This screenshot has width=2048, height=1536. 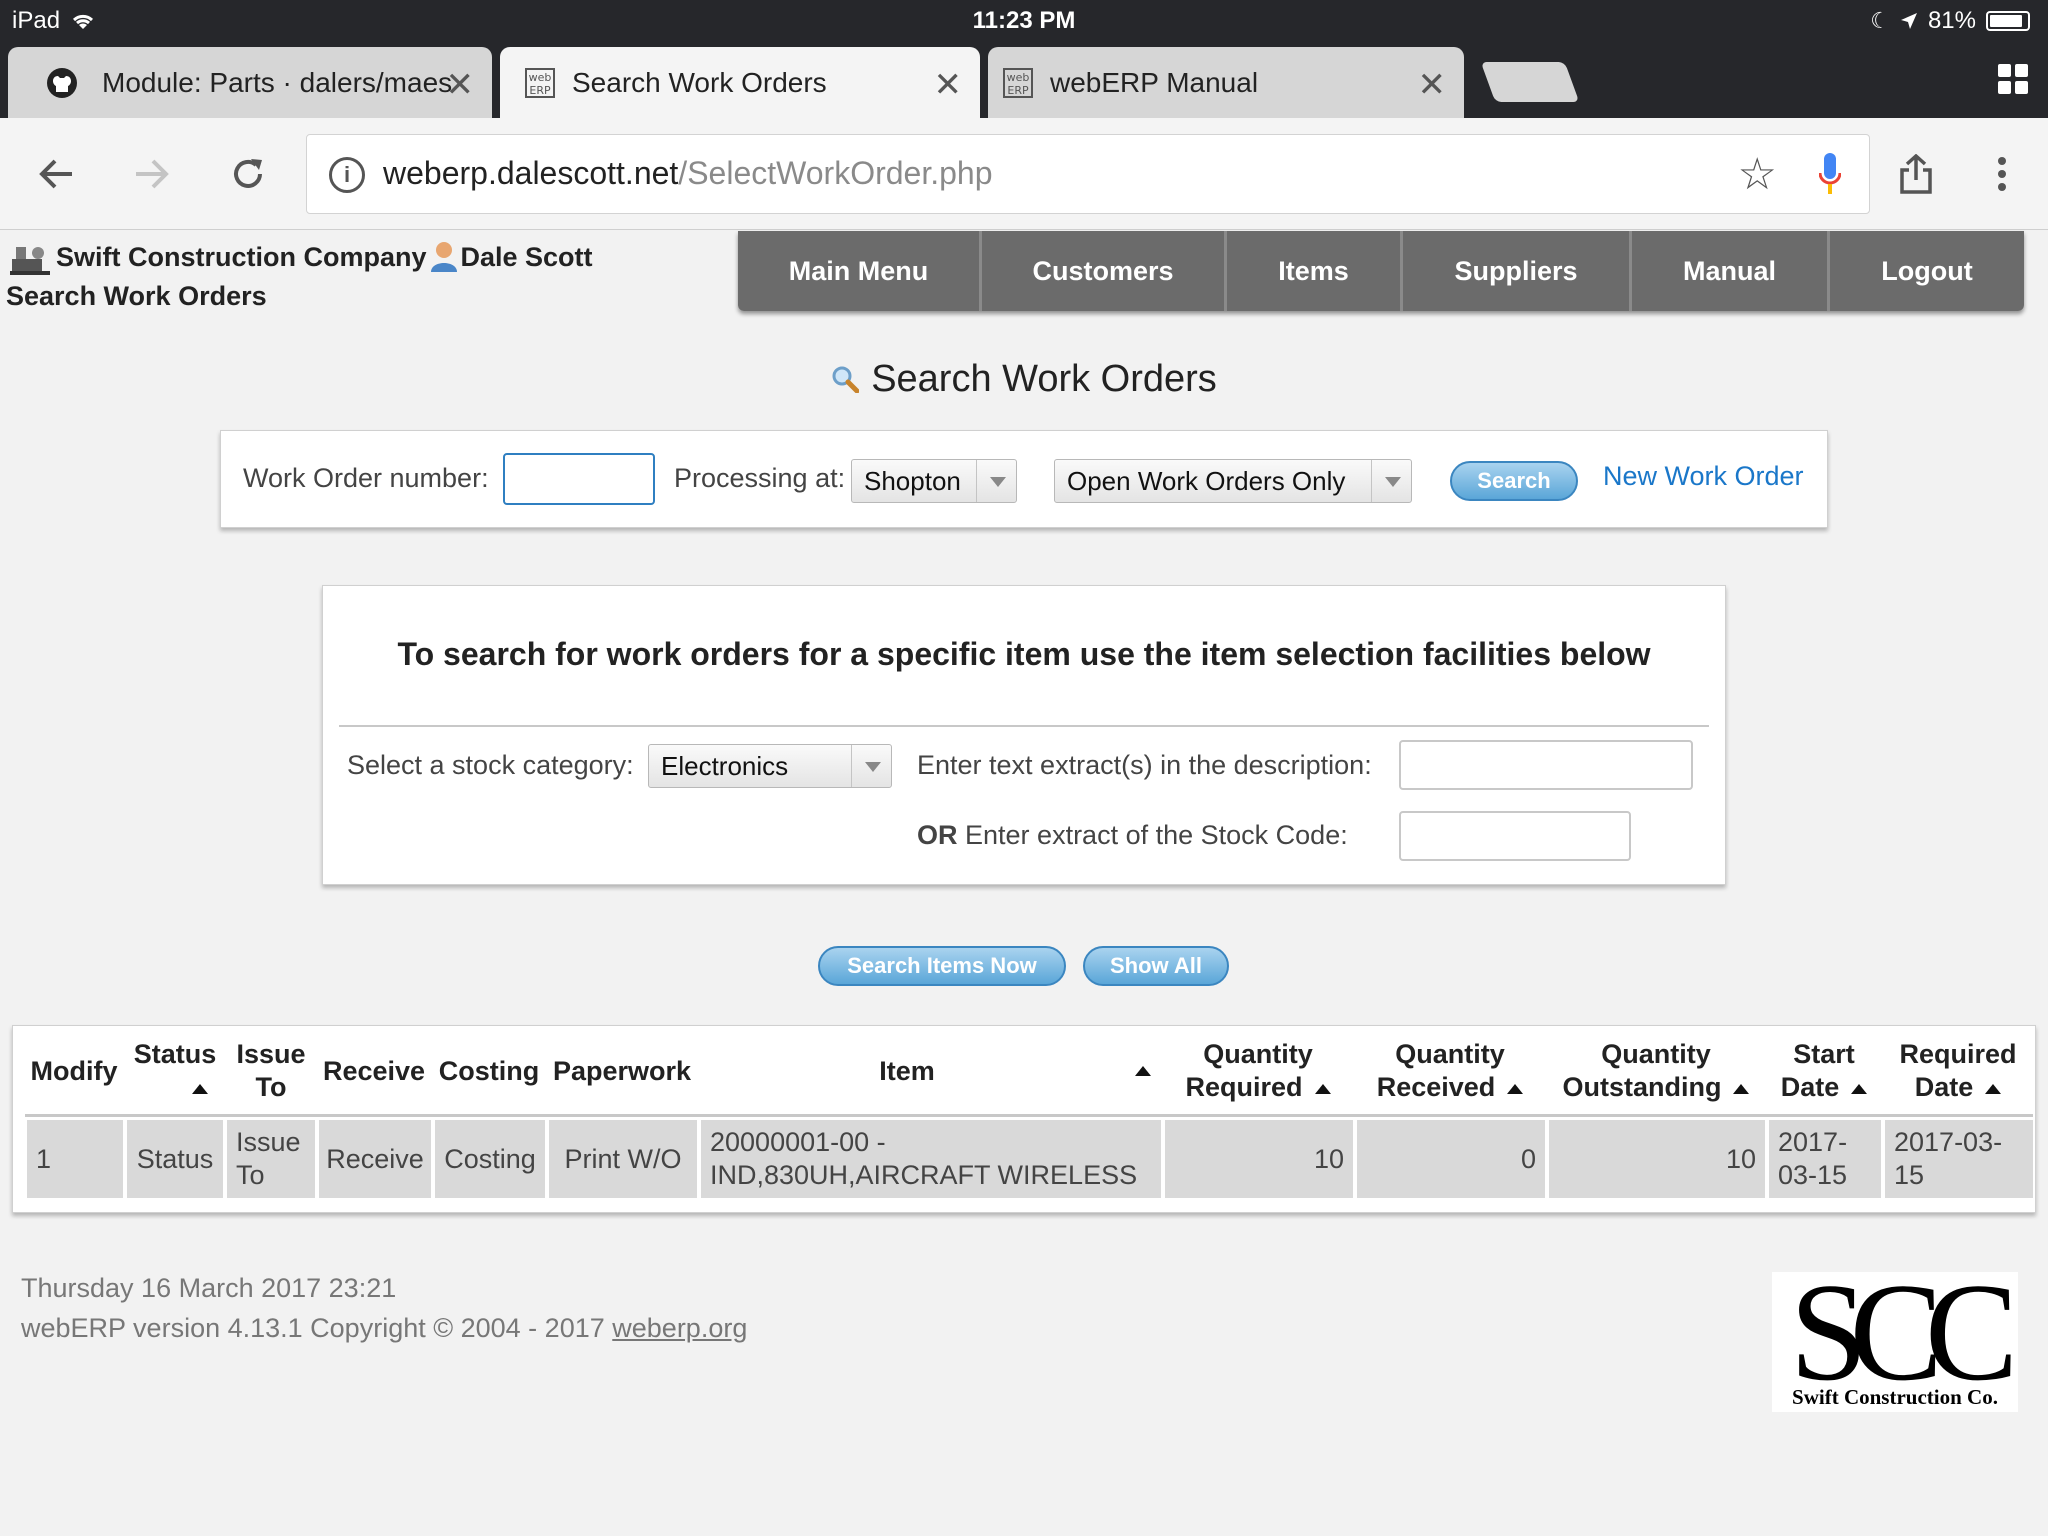 I want to click on stock-category-label: Select a stock category:, so click(x=490, y=765).